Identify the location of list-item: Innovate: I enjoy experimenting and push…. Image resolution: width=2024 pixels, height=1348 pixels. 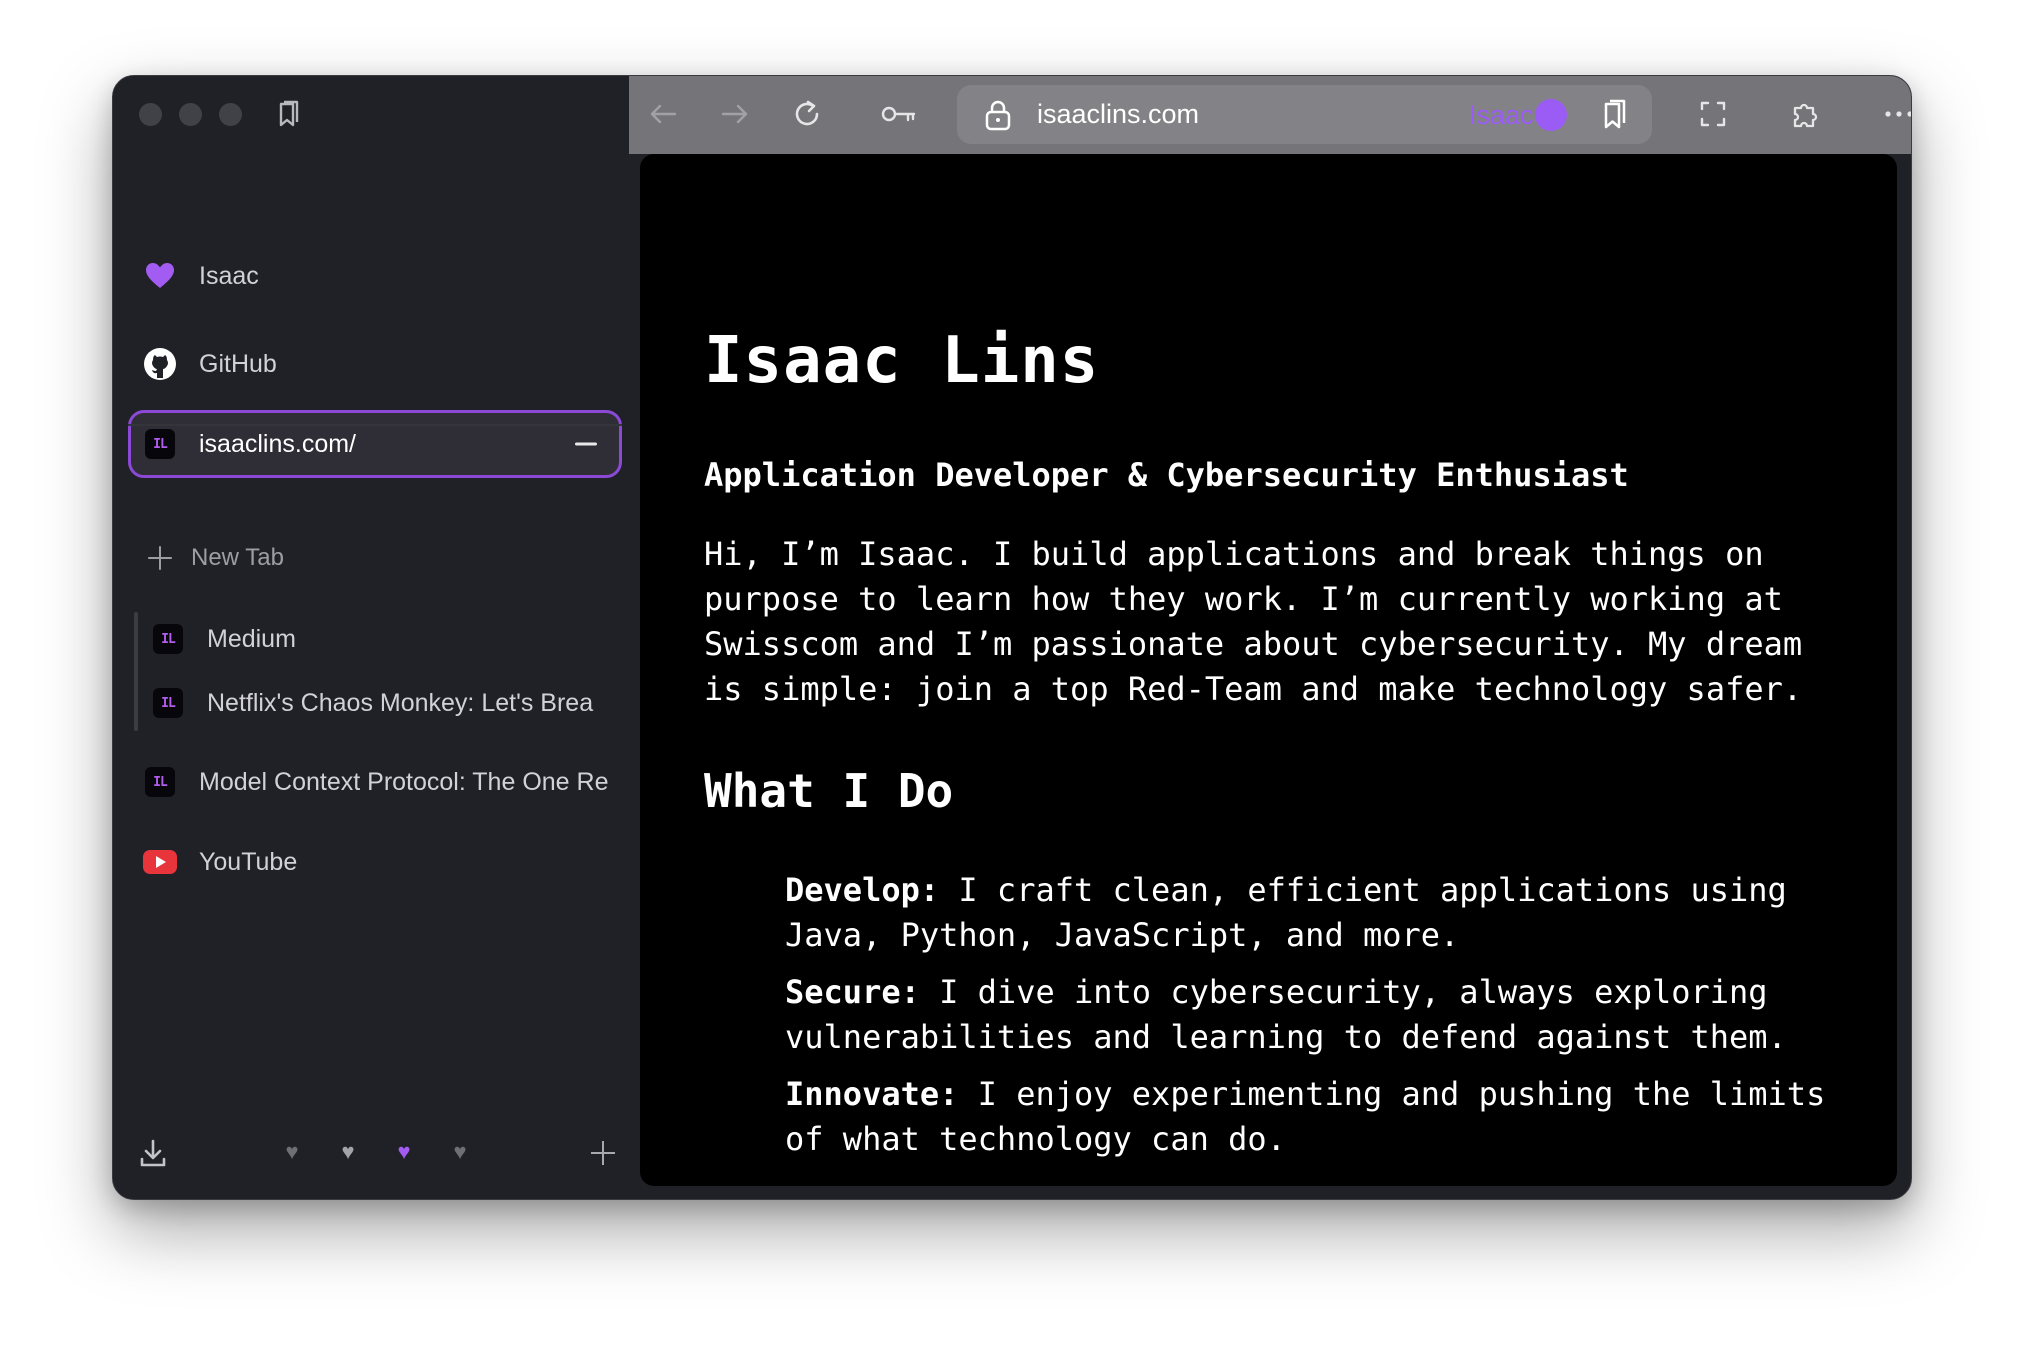
(1315, 1117).